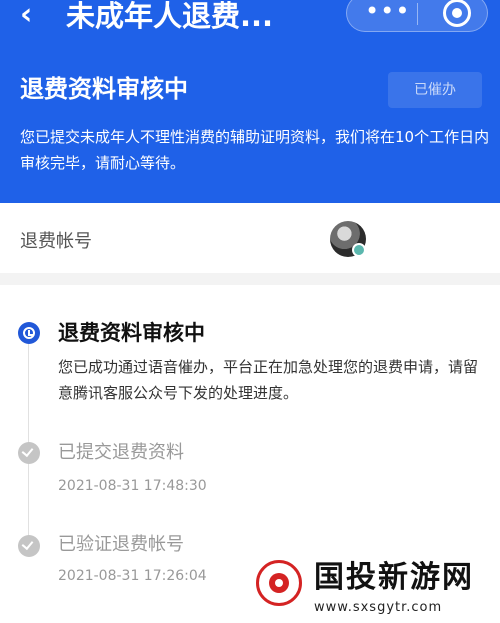 This screenshot has height=623, width=500. Describe the element at coordinates (250, 238) in the screenshot. I see `refund-account-row: 退费帐号` at that location.